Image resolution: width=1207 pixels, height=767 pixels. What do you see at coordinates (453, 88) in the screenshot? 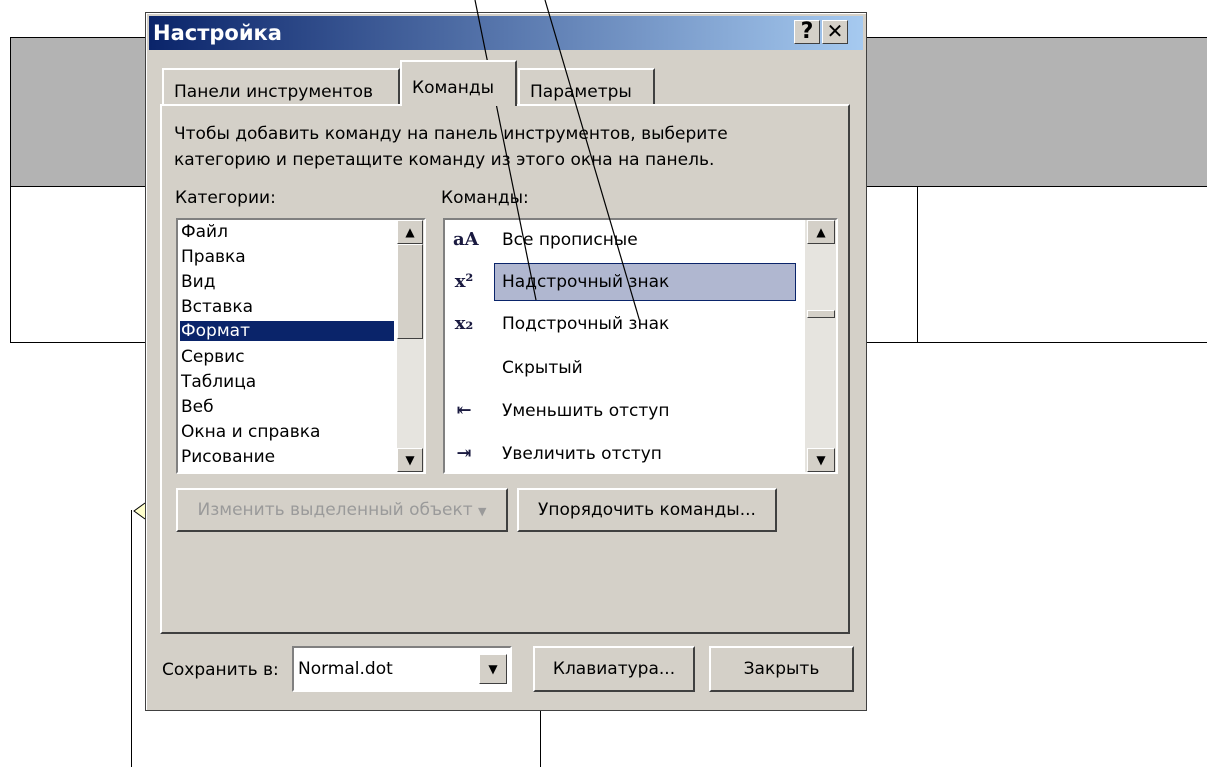
I see `tab-label: Команды` at bounding box center [453, 88].